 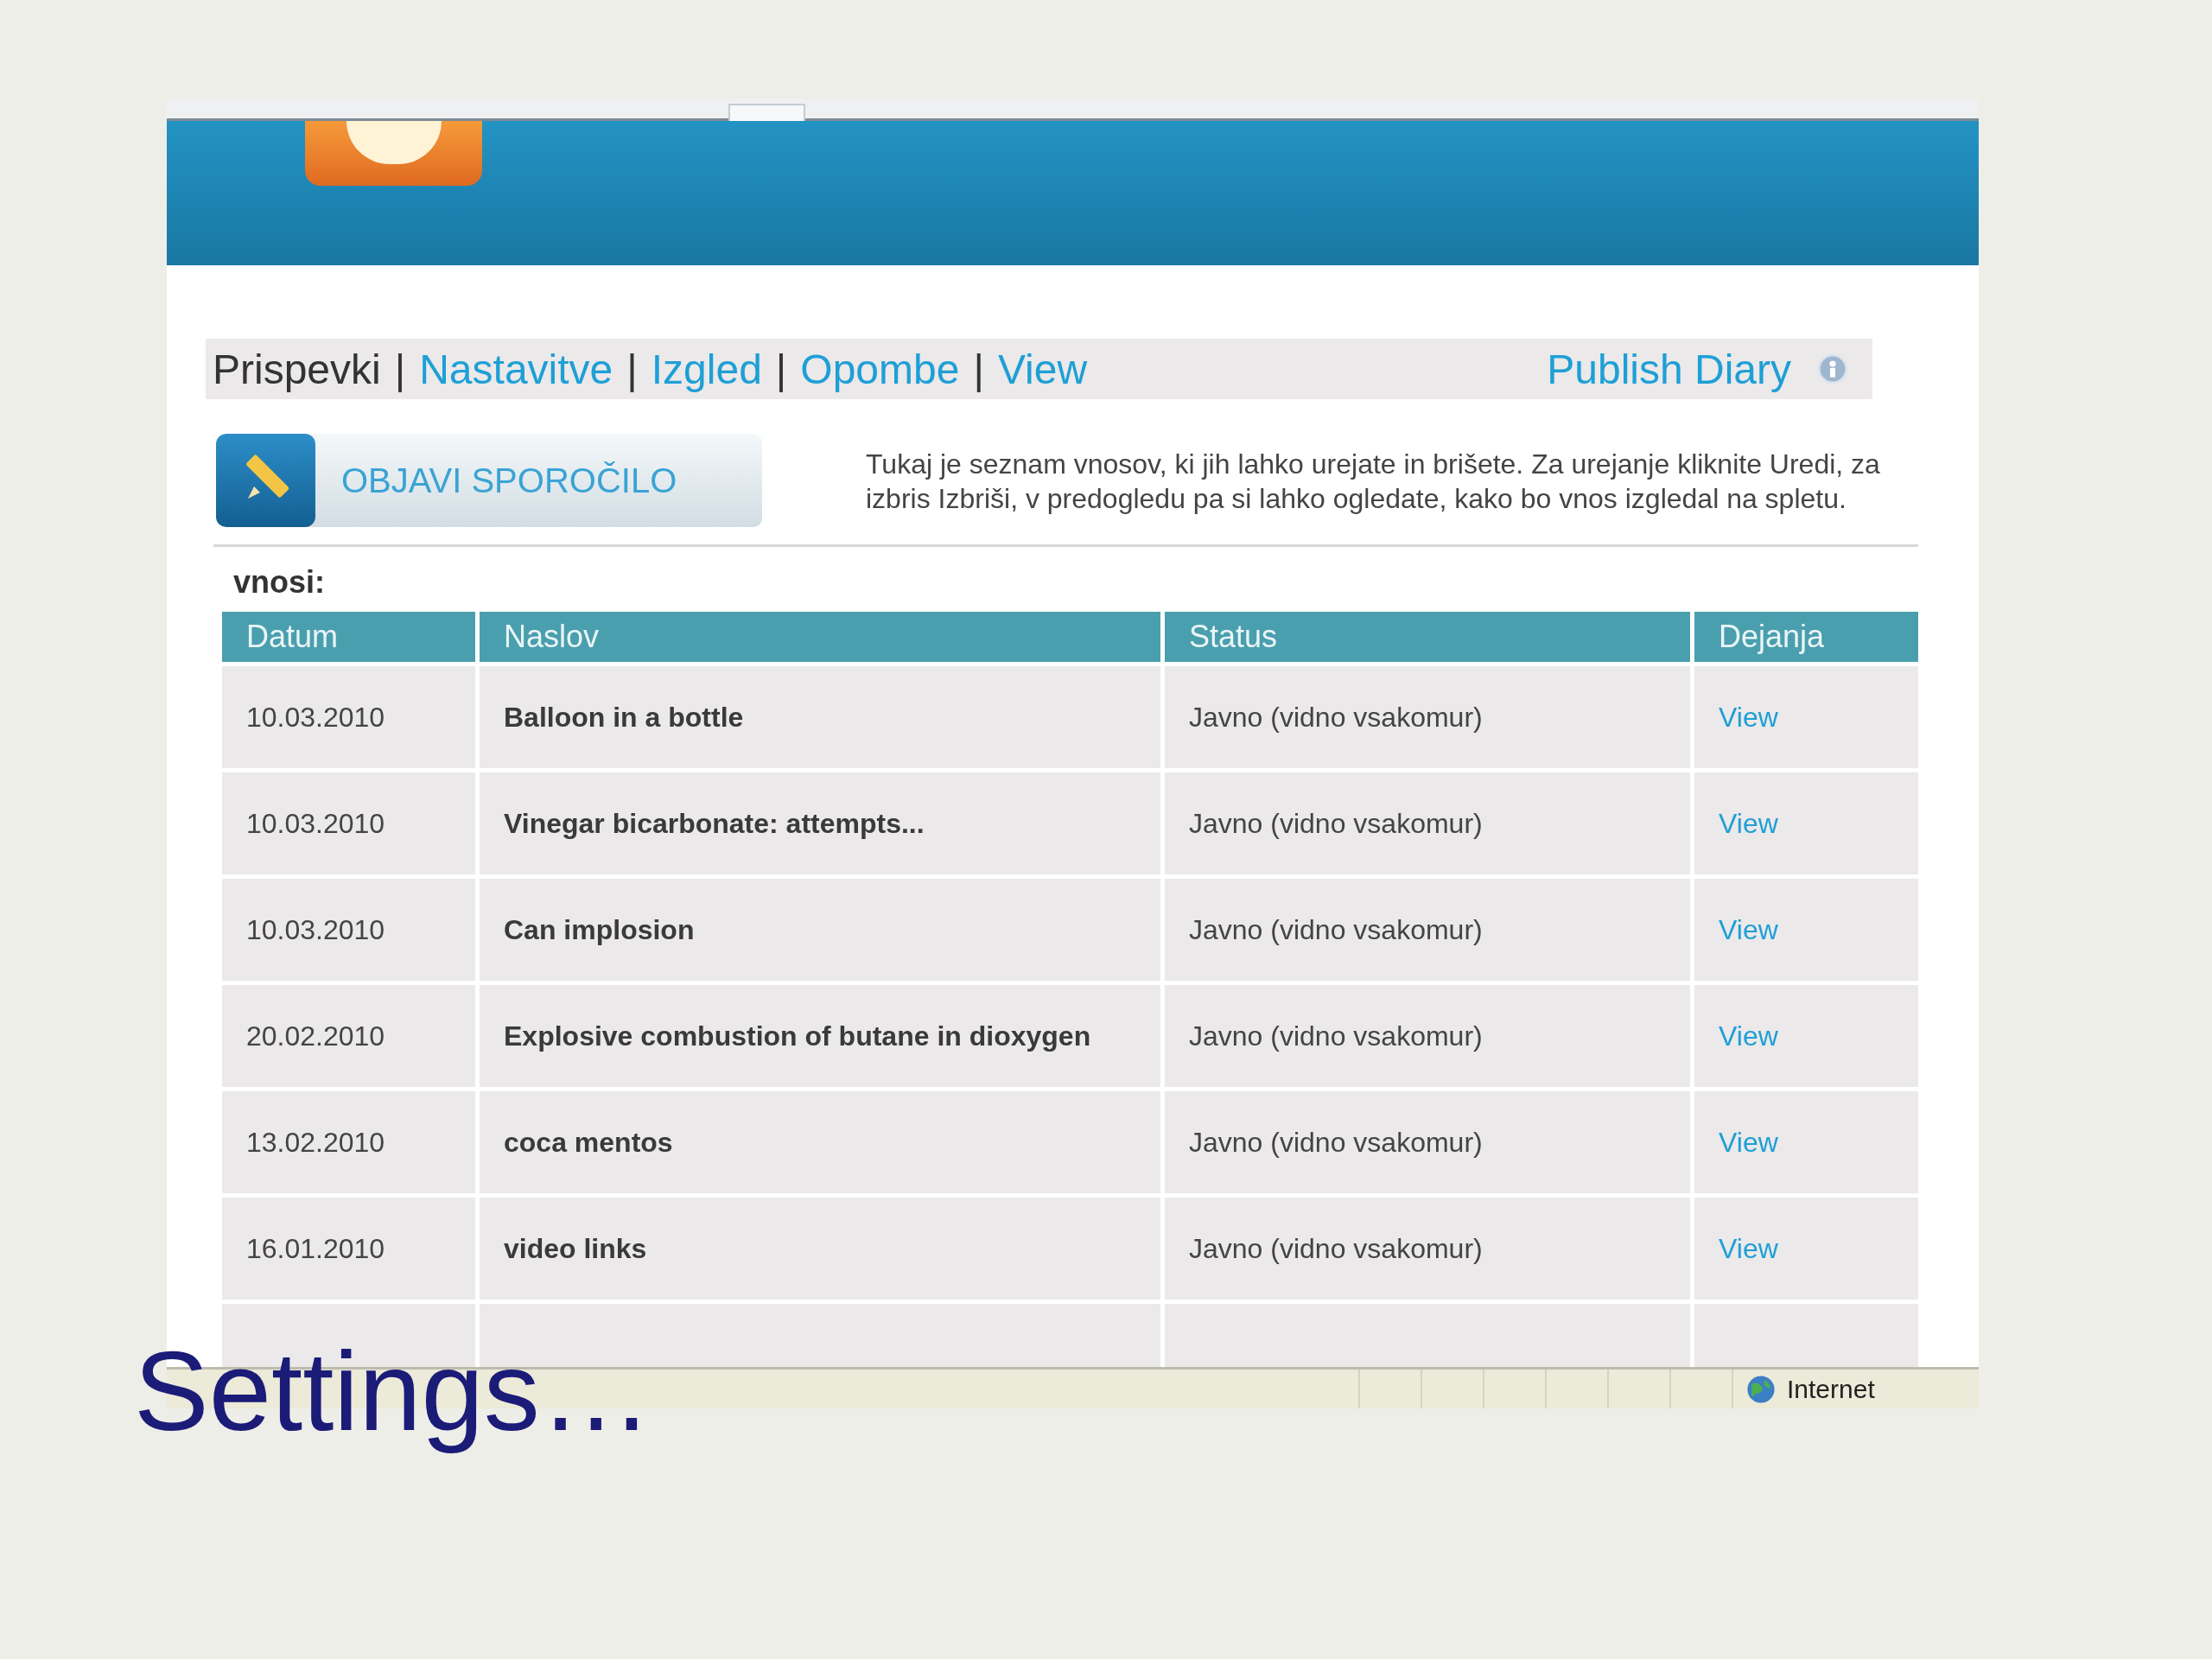 What do you see at coordinates (279, 582) in the screenshot?
I see `section-label: vnosi:` at bounding box center [279, 582].